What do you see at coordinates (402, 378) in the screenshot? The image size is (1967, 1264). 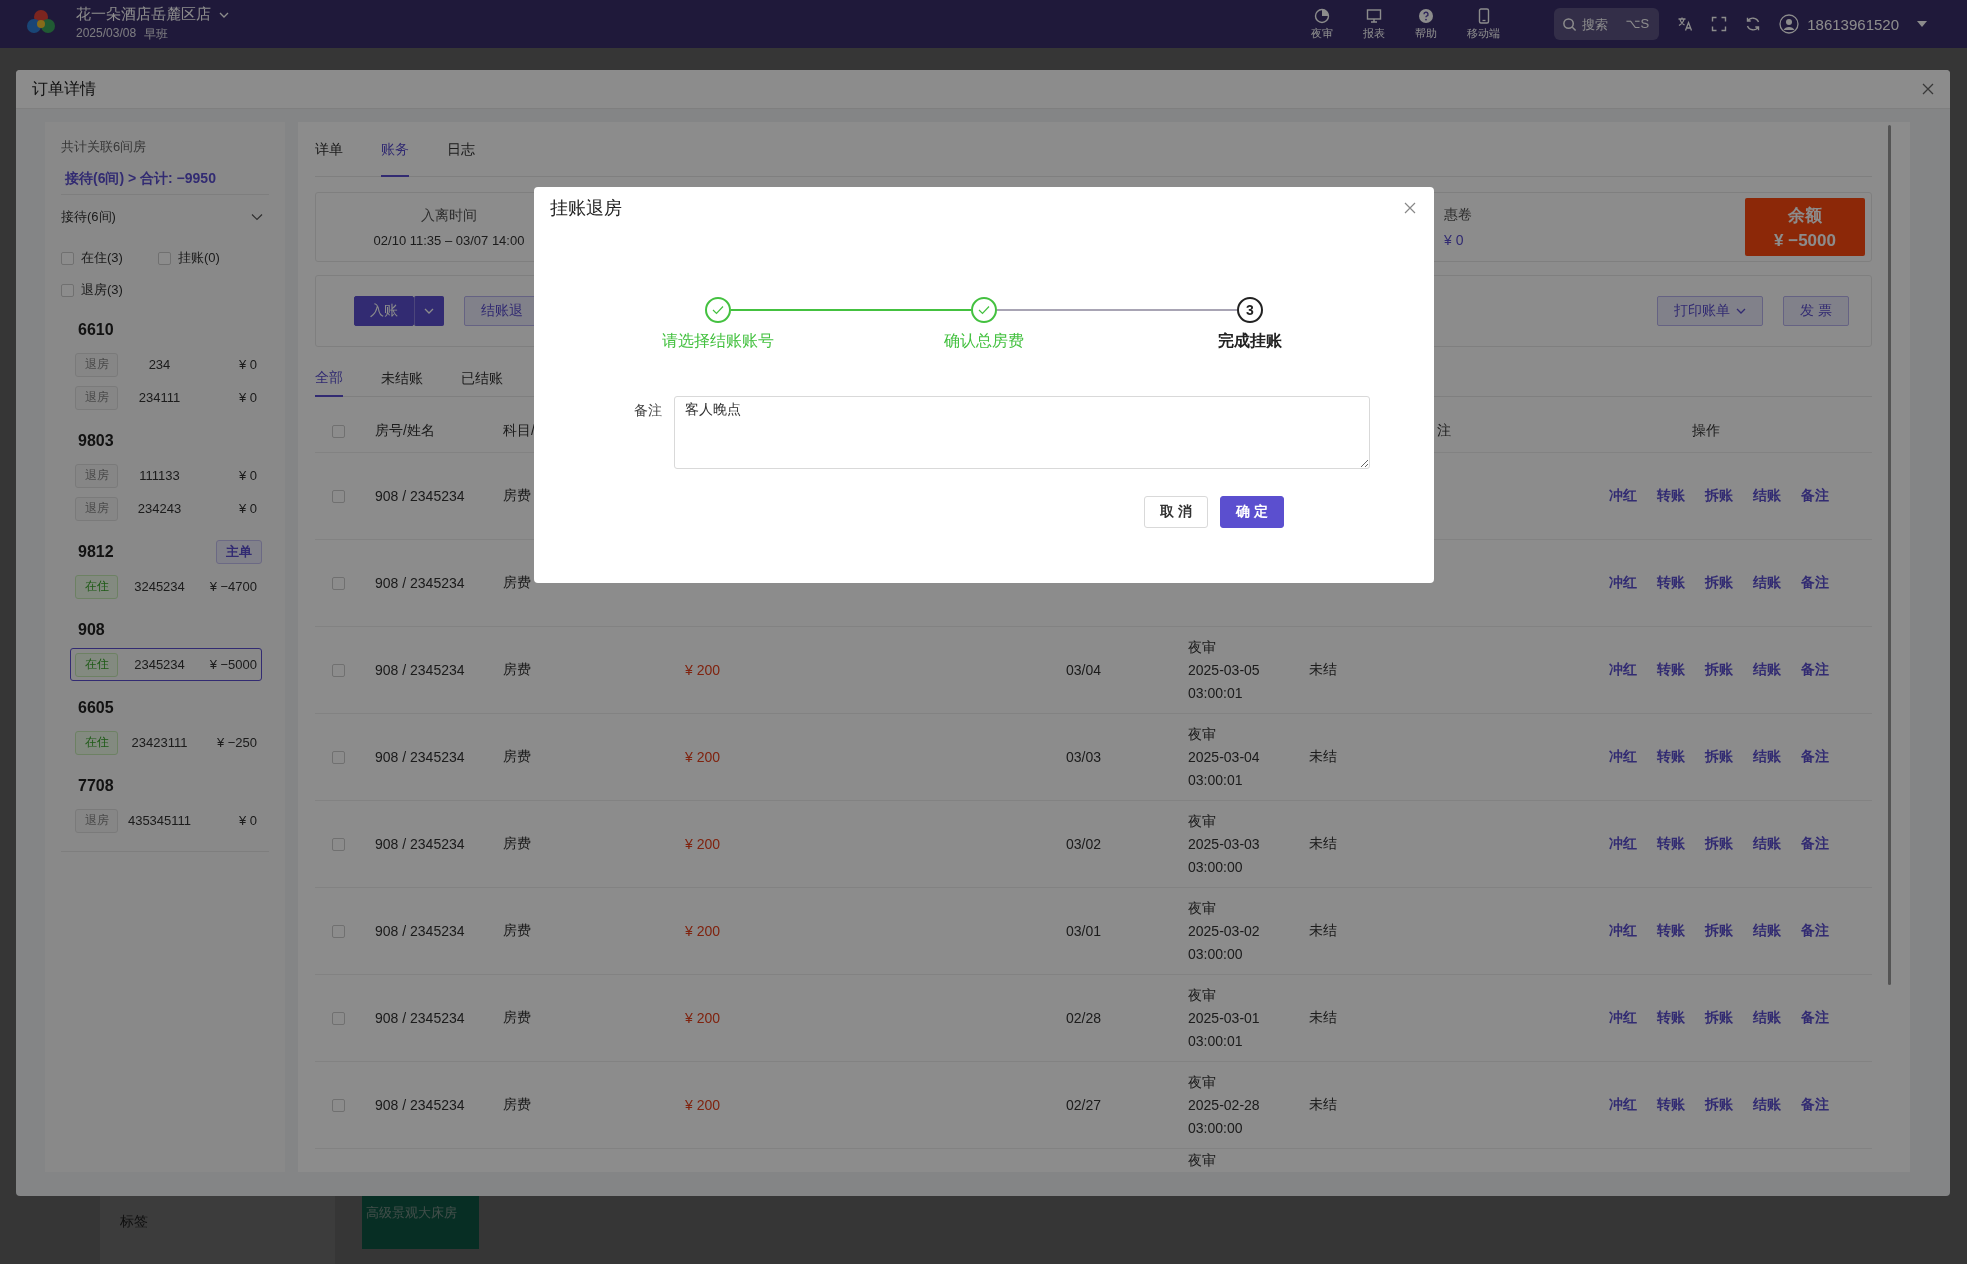 I see `filter-tab: 未结账` at bounding box center [402, 378].